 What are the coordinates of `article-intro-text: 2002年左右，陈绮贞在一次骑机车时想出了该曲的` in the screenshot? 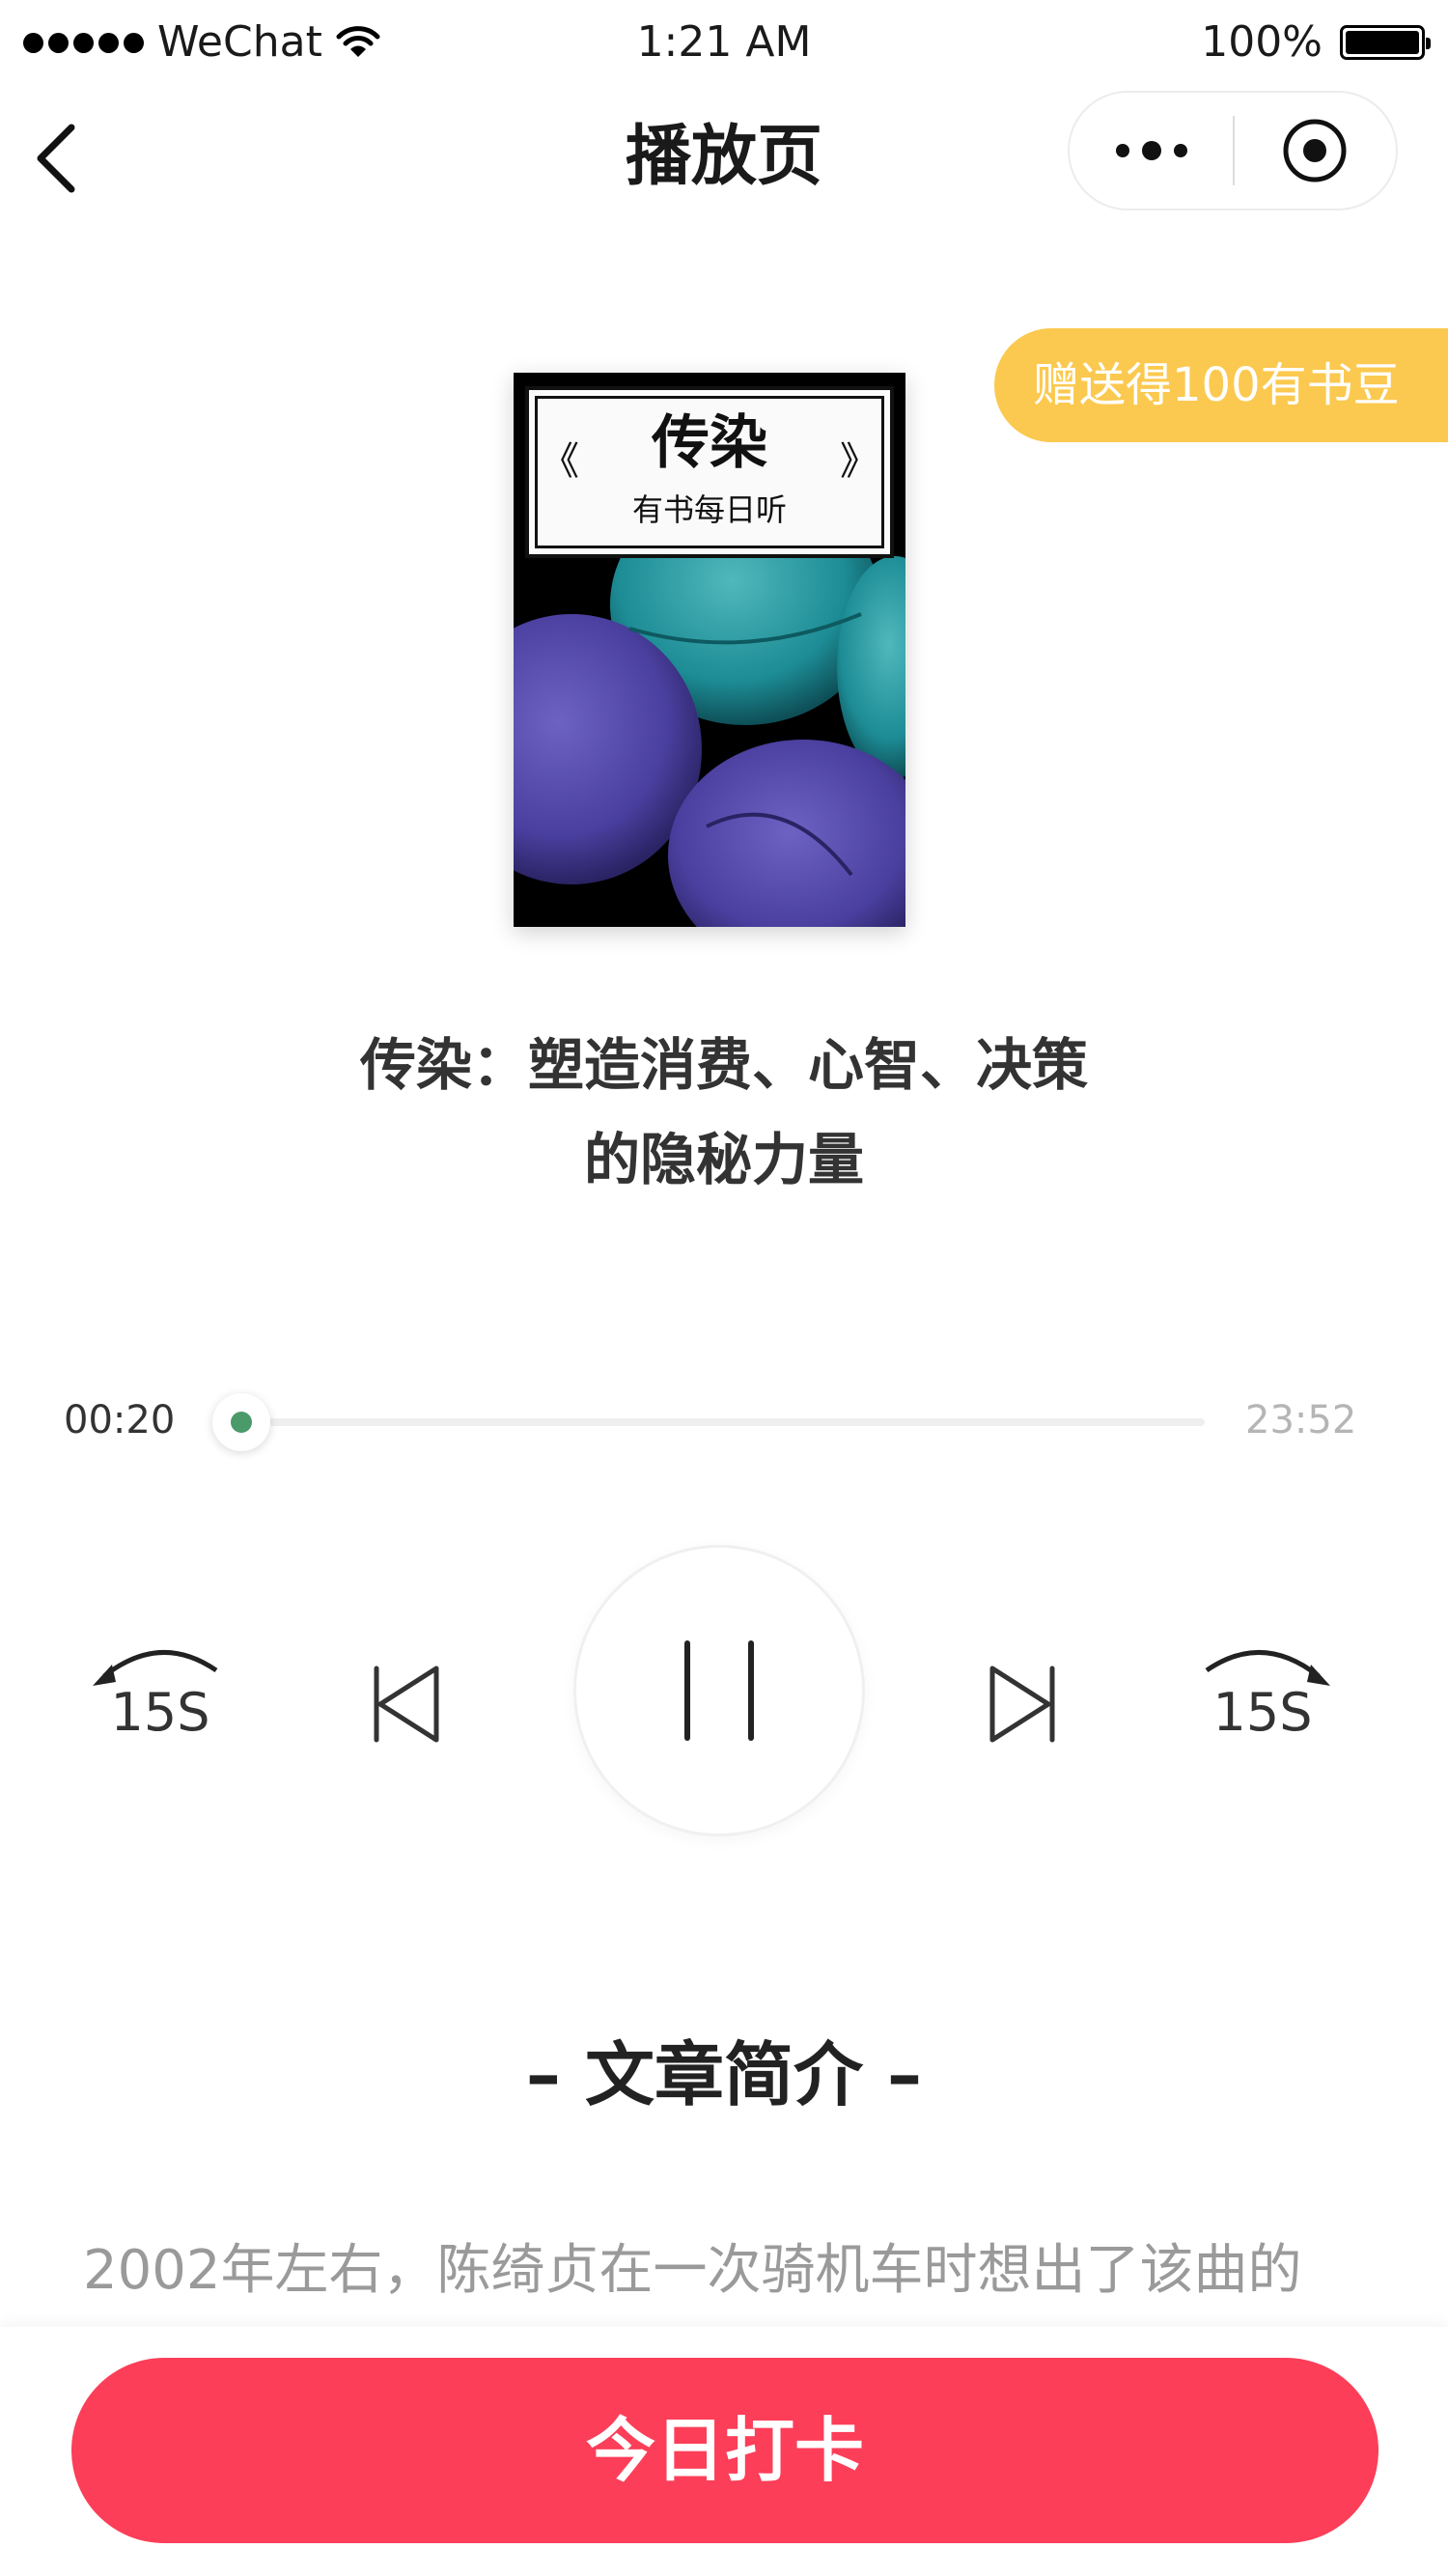 It's located at (693, 2270).